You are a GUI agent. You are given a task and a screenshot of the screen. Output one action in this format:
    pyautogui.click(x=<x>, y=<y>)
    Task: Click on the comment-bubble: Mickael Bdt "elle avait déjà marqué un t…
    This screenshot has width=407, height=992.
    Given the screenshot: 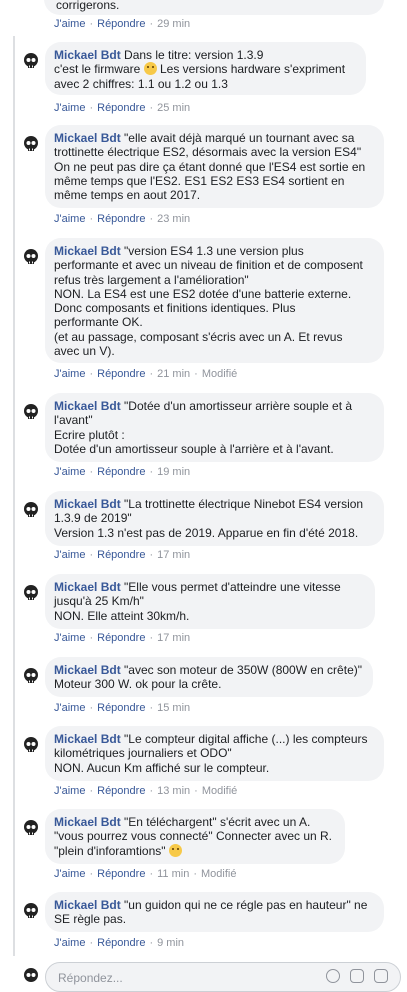 What is the action you would take?
    pyautogui.click(x=214, y=166)
    